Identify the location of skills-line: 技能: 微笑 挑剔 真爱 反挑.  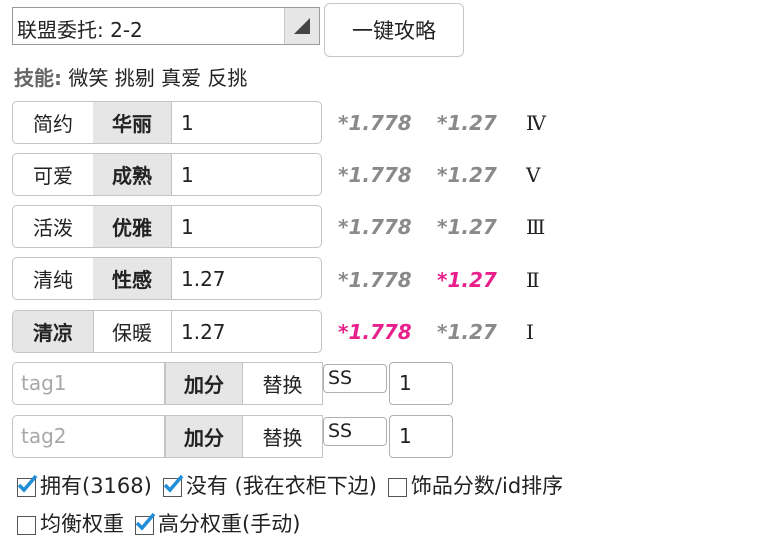
(130, 76).